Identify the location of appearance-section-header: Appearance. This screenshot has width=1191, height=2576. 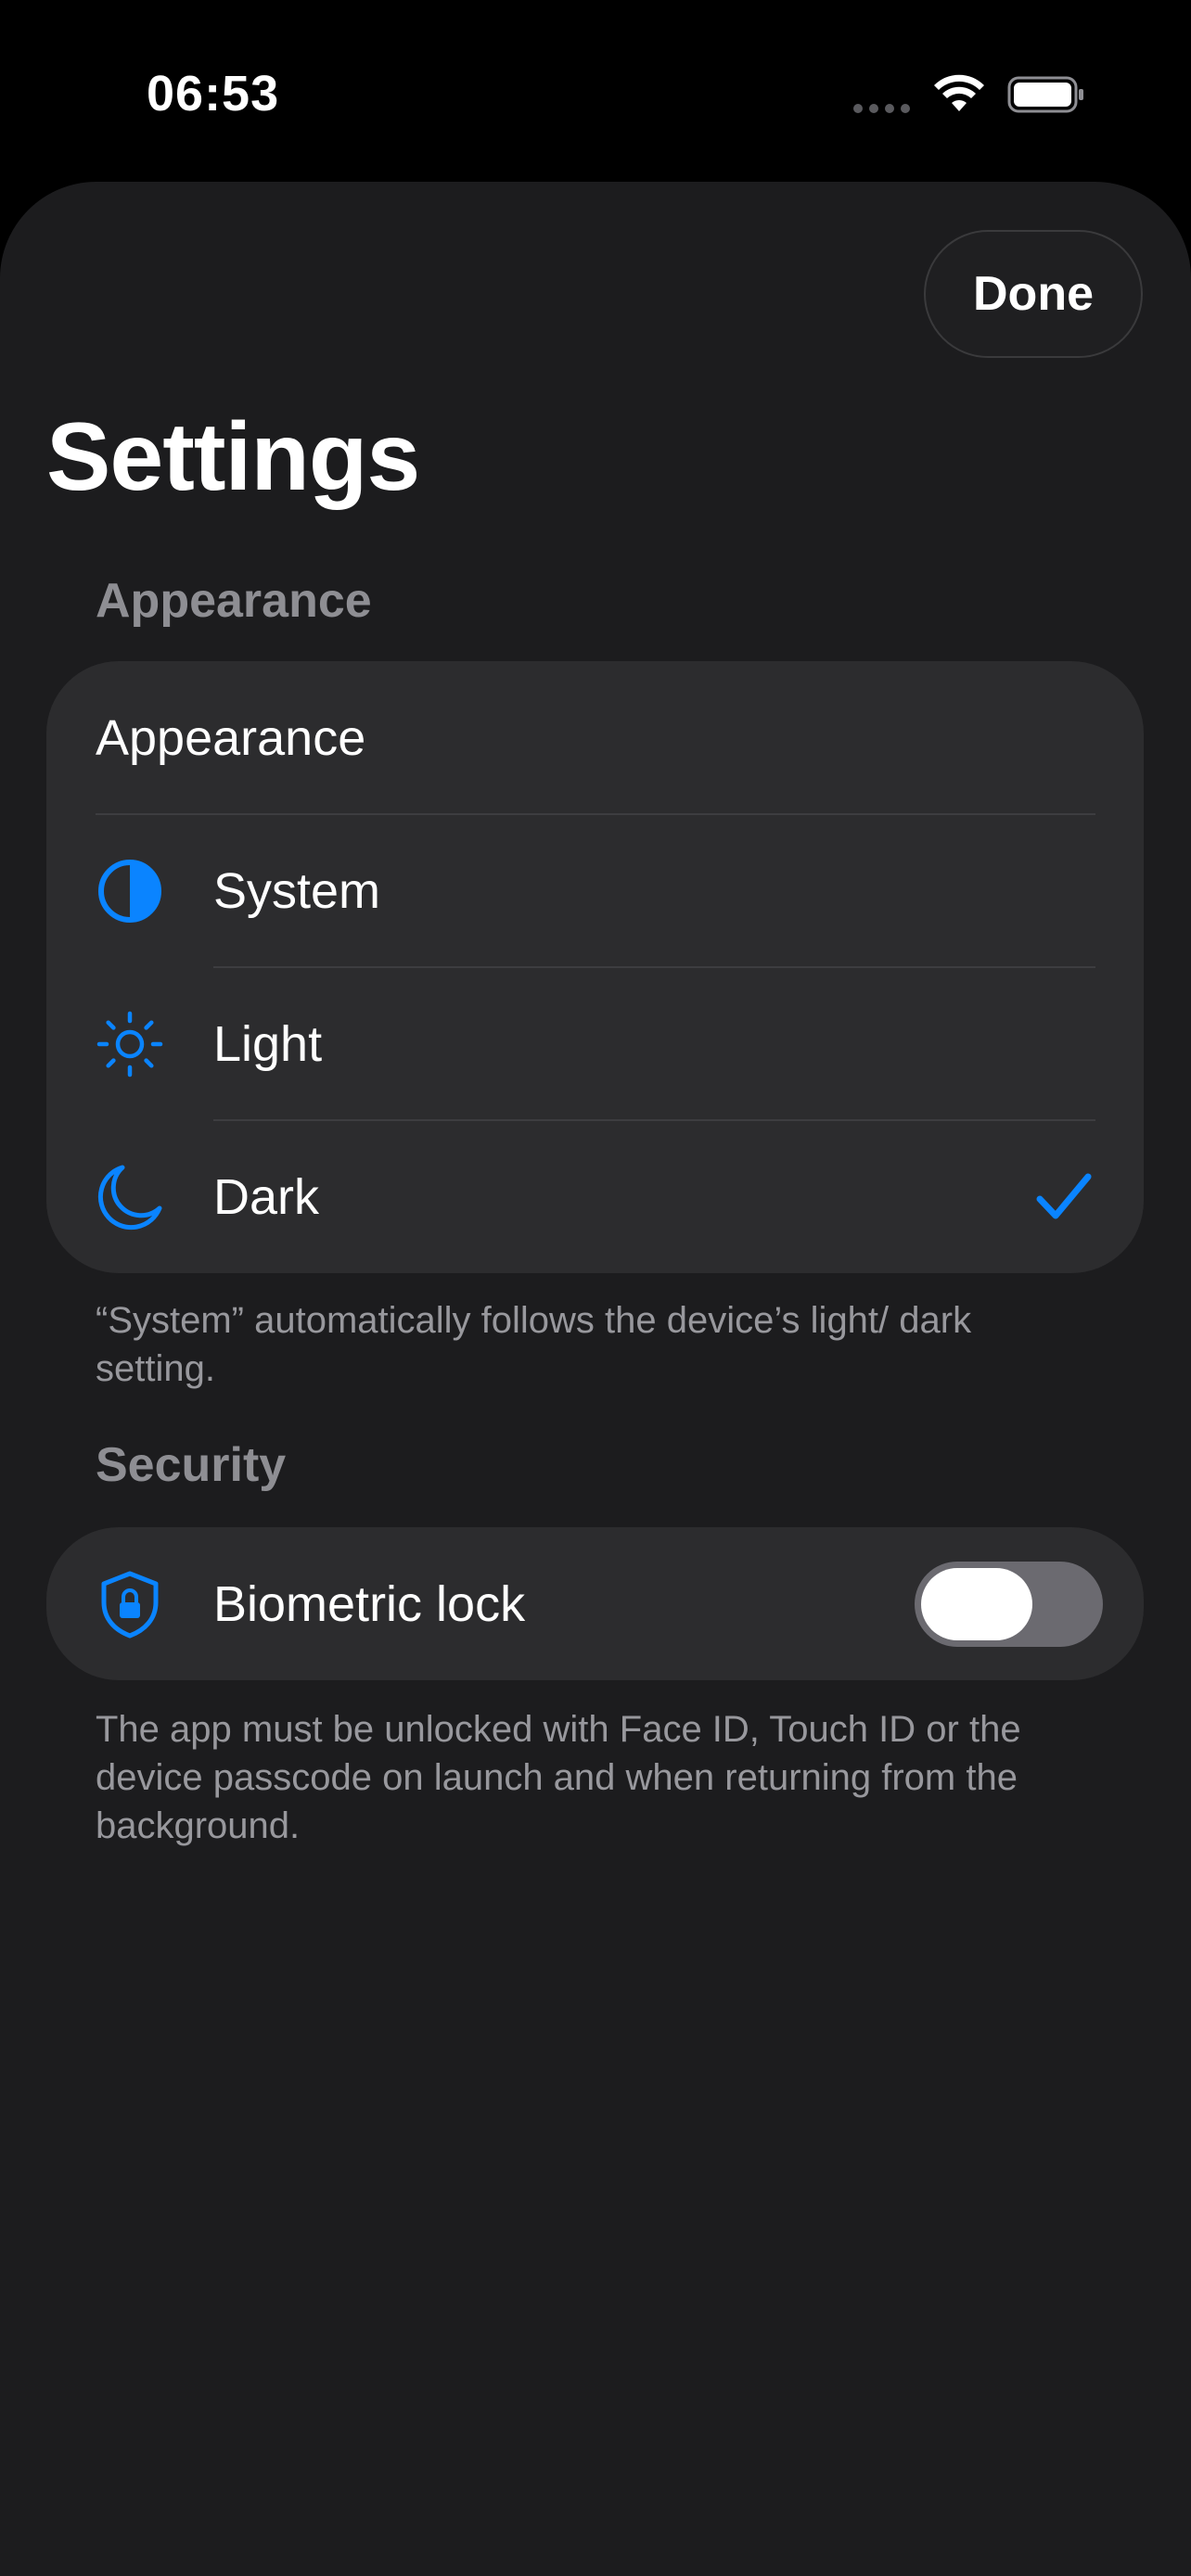
(234, 601).